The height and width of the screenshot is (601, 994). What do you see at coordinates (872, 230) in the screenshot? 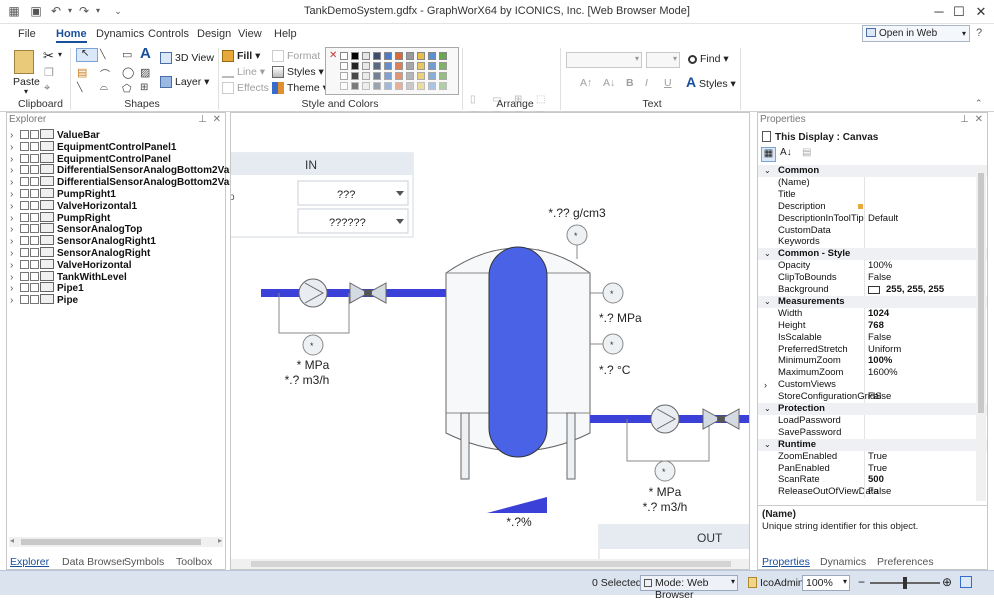
I see `property-row: CustomData` at bounding box center [872, 230].